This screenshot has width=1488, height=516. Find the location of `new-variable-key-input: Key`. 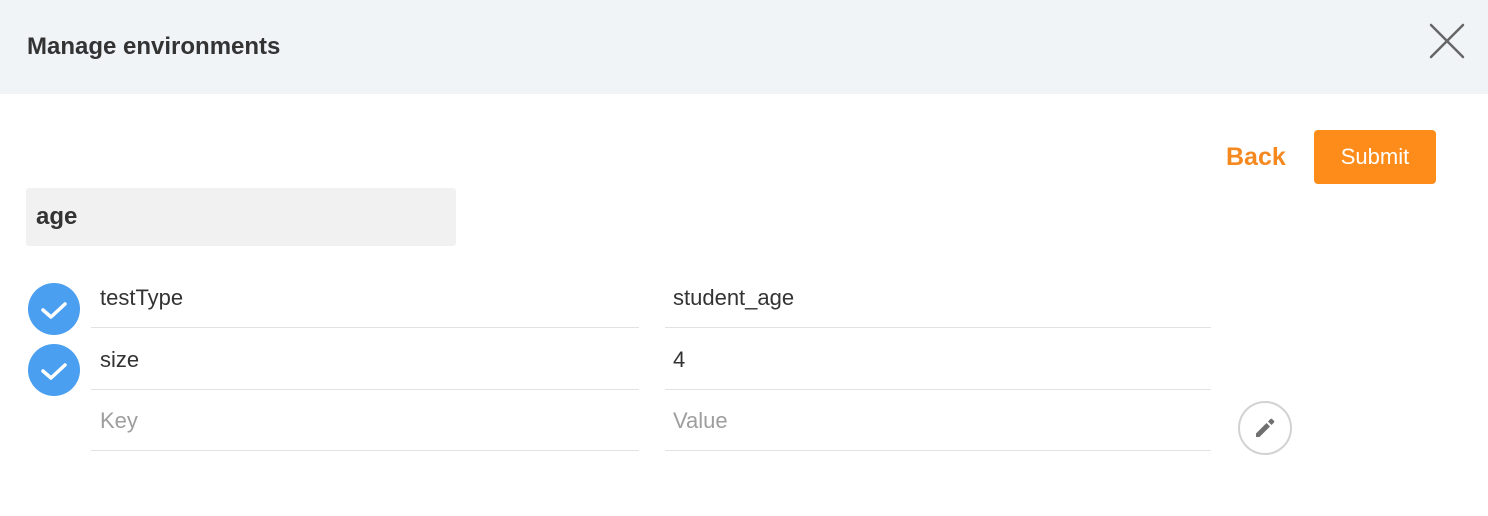

new-variable-key-input: Key is located at coordinates (365, 421).